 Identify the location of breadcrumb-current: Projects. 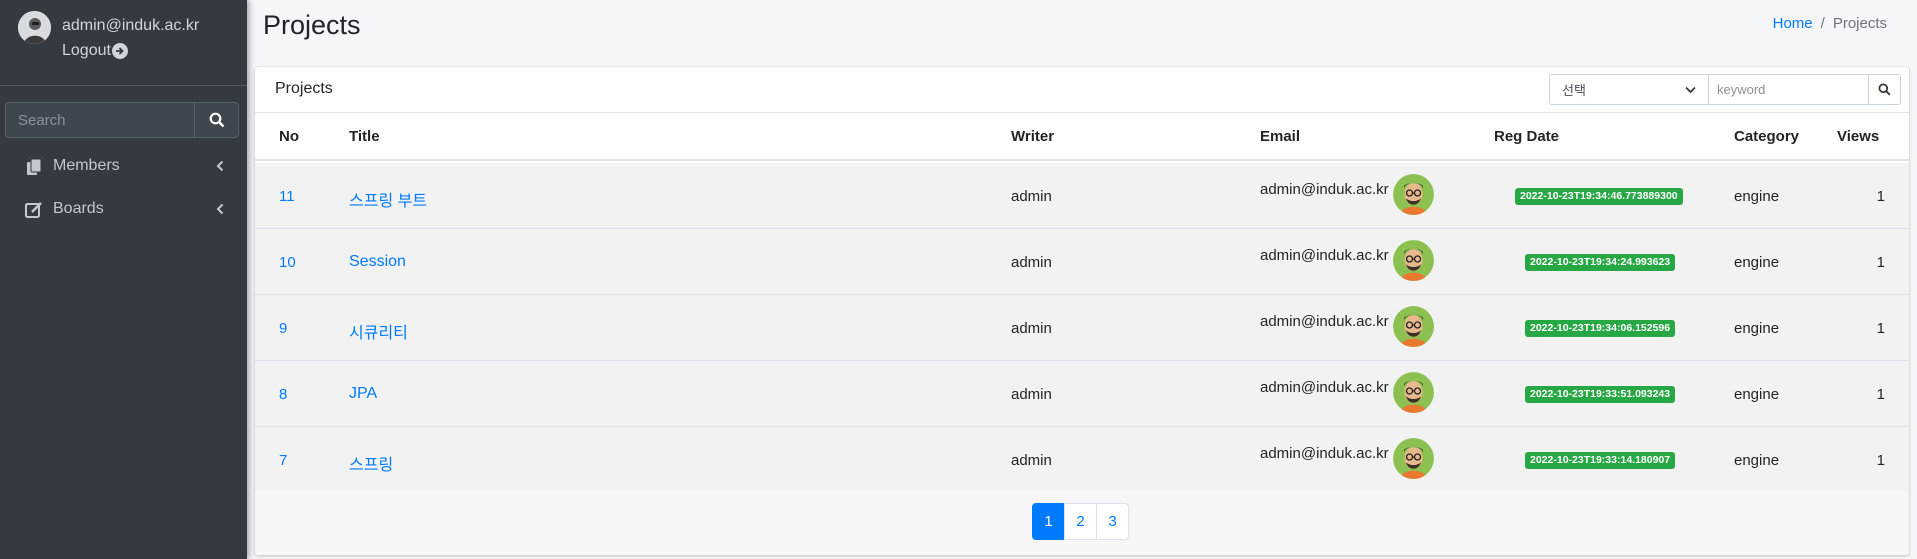
(1859, 23).